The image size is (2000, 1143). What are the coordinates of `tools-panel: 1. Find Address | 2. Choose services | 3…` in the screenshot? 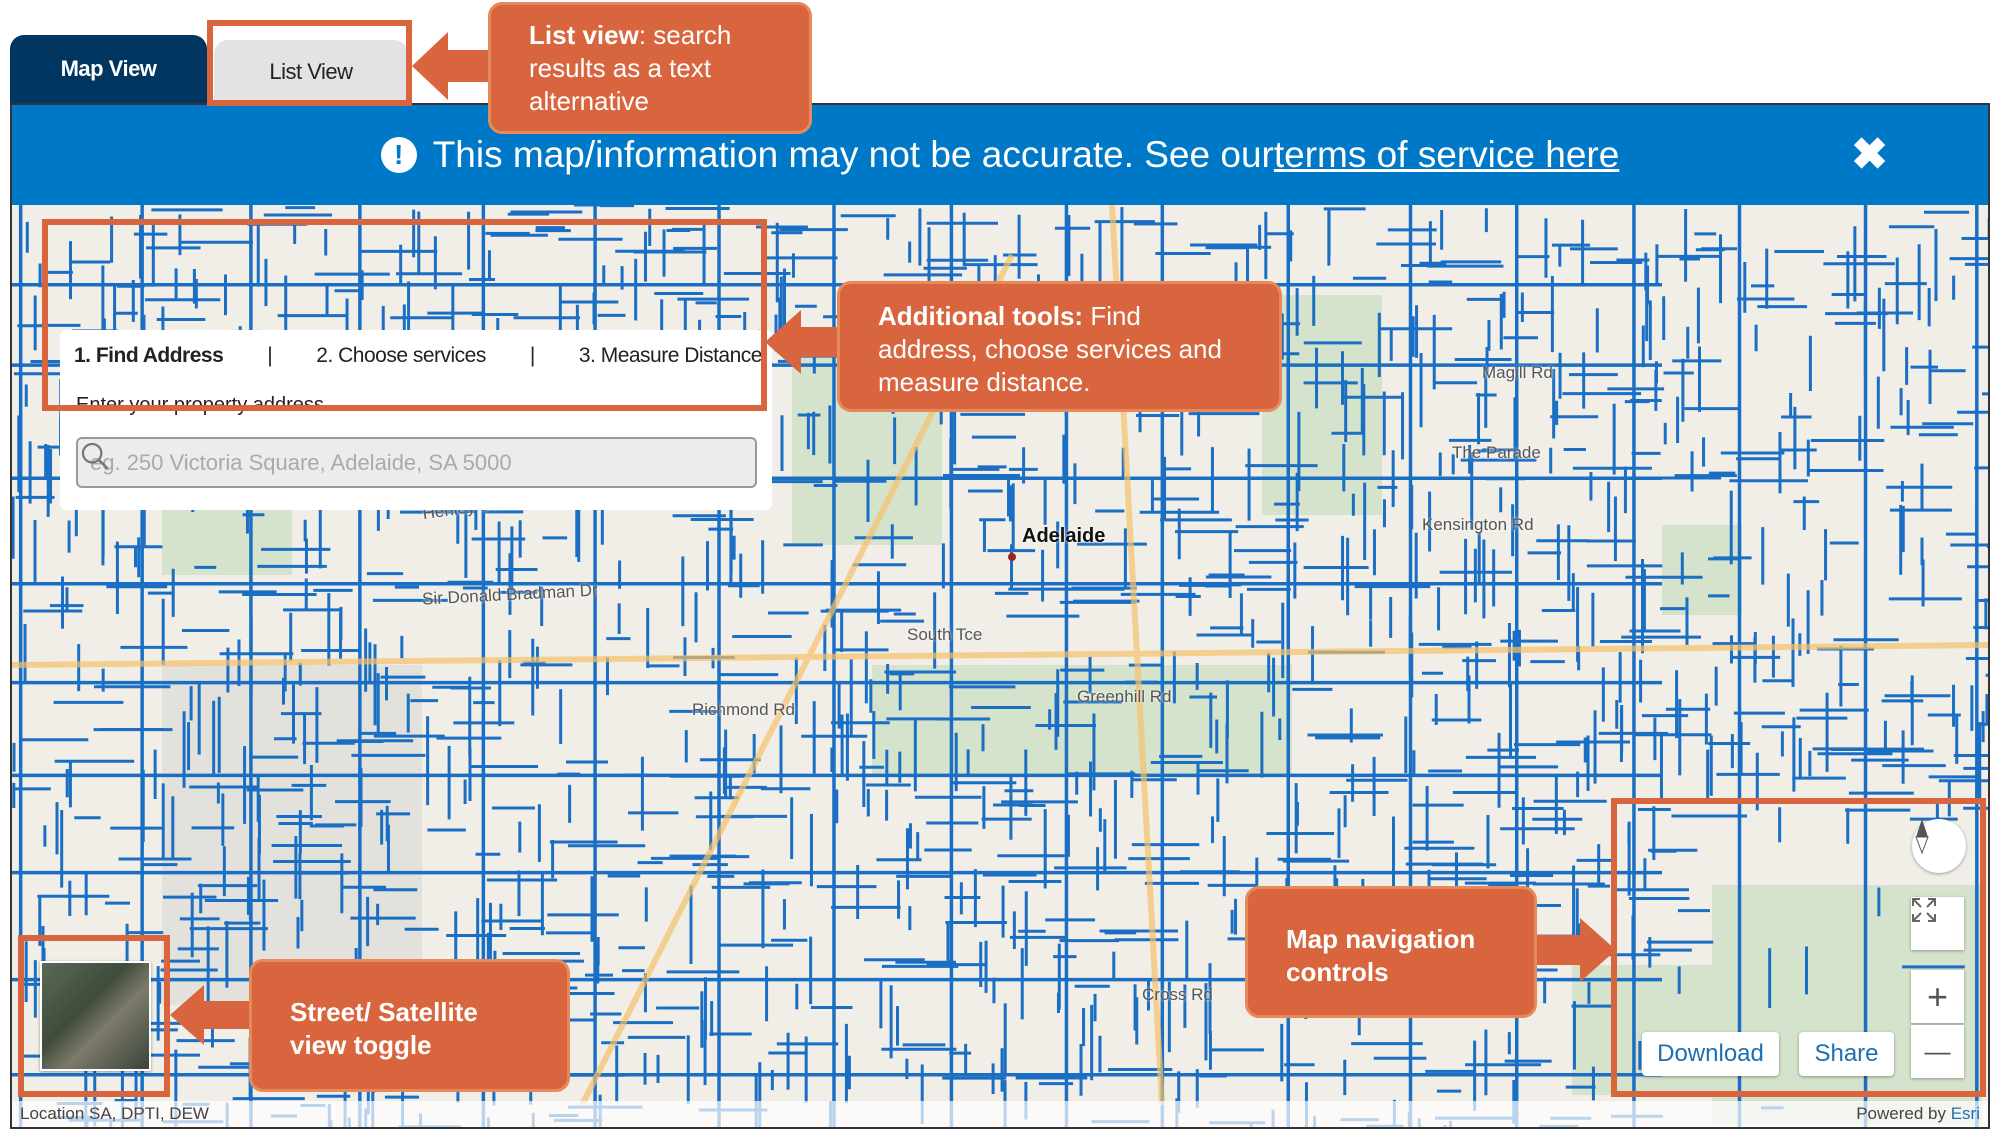 It's located at (416, 420).